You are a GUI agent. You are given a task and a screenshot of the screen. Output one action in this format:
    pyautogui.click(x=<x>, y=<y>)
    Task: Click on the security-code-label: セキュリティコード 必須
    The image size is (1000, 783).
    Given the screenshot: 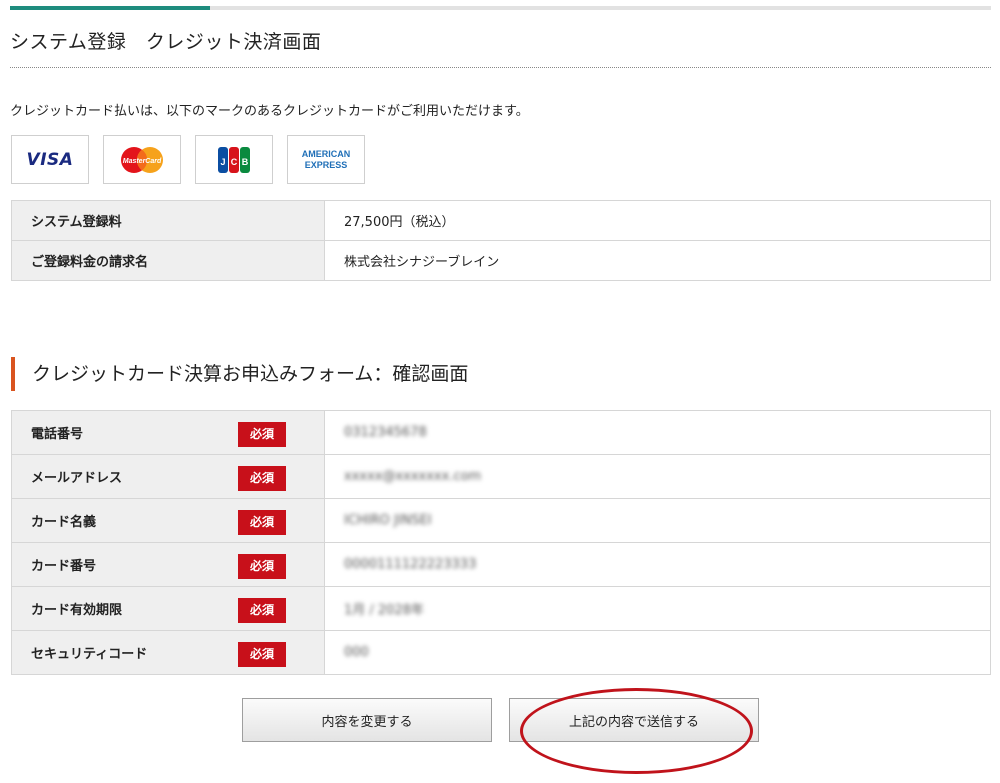 What is the action you would take?
    pyautogui.click(x=168, y=652)
    